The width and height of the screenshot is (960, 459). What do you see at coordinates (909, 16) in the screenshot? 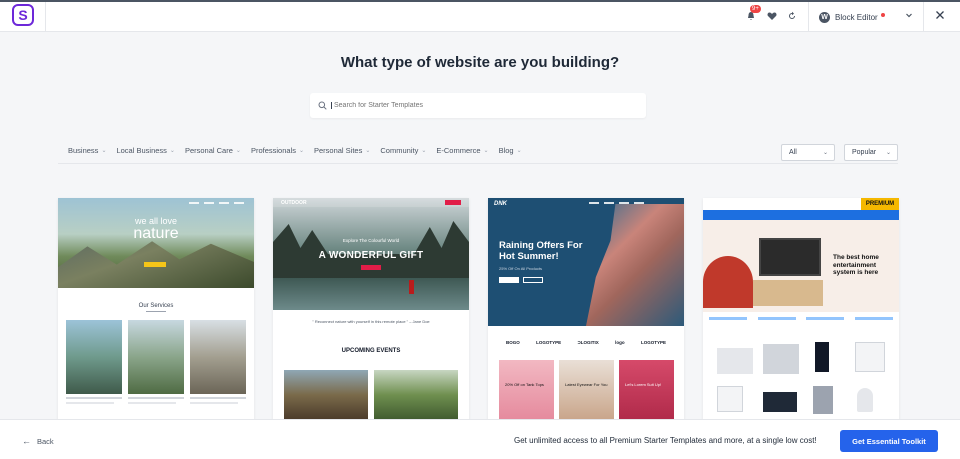
I see `chevron-down-icon` at bounding box center [909, 16].